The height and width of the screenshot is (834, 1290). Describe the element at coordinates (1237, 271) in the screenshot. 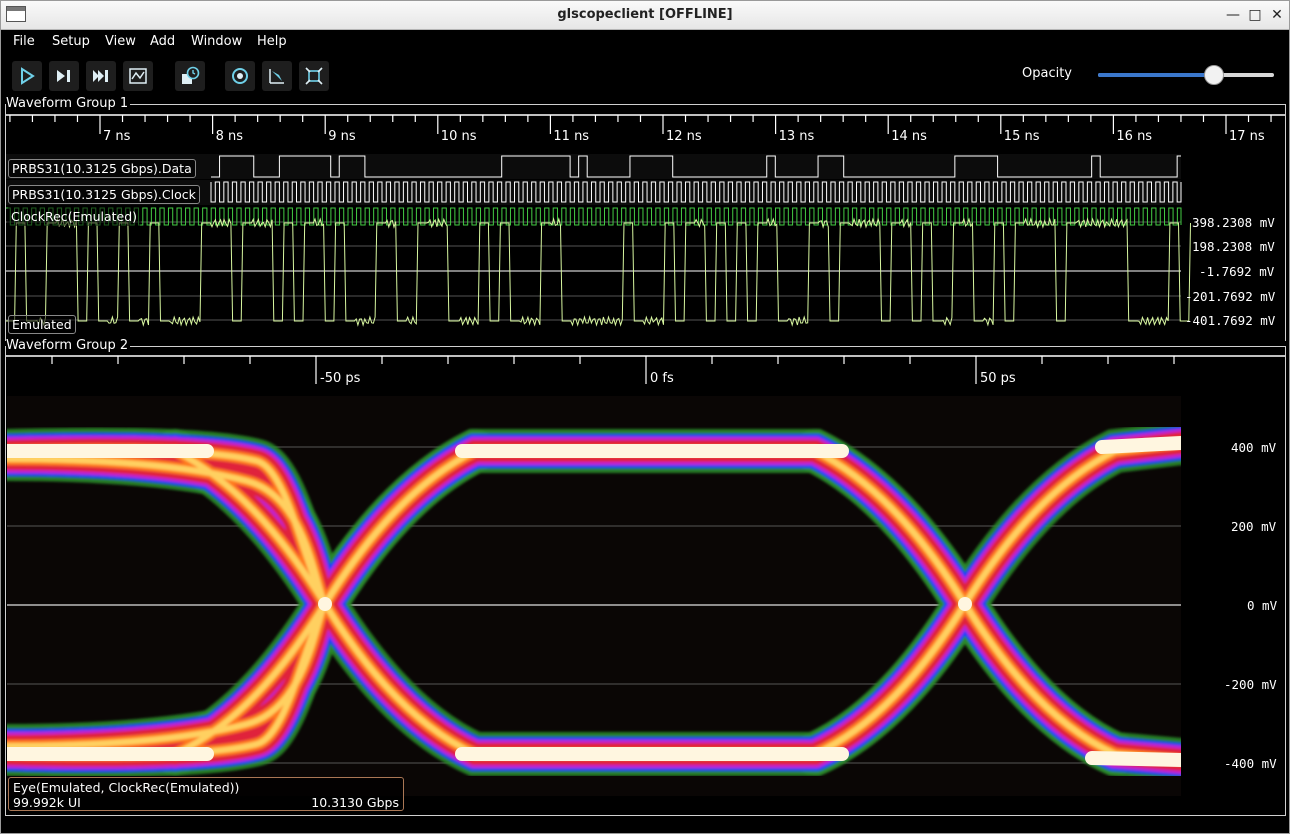

I see `g1-voltage-label: -1.7692 mV` at that location.